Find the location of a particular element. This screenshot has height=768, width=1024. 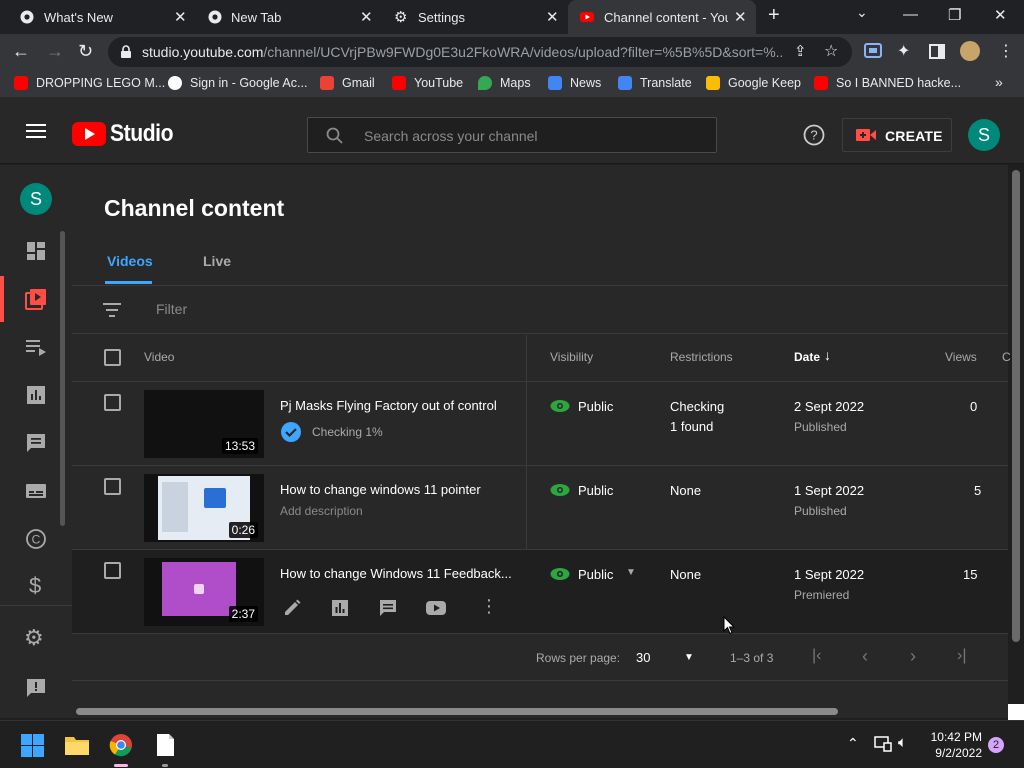

extensions-puzzle-icon: ✦ is located at coordinates (903, 51).